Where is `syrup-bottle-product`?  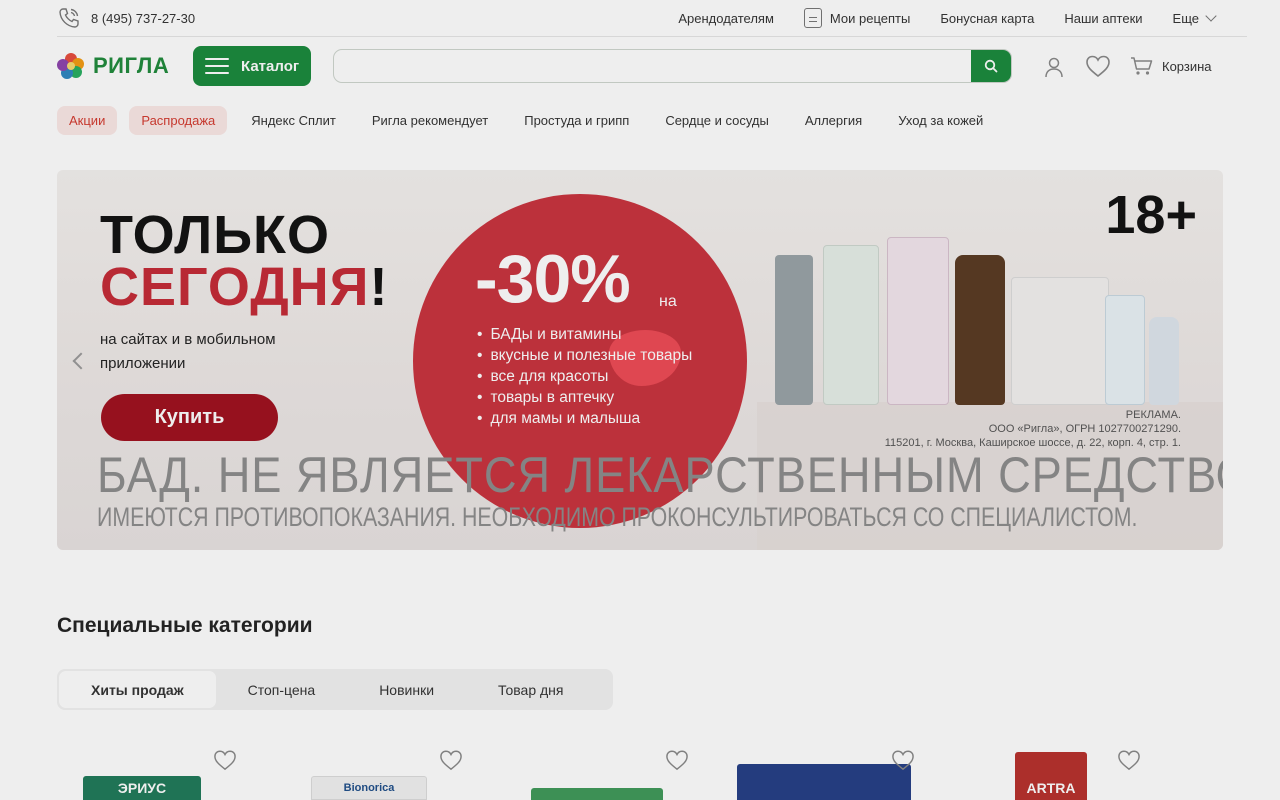
syrup-bottle-product is located at coordinates (980, 330).